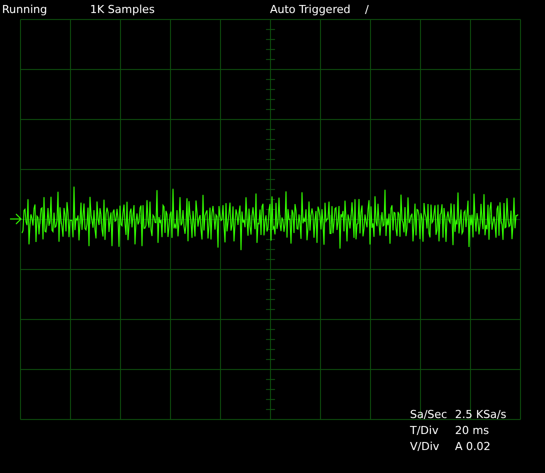 The width and height of the screenshot is (545, 473). Describe the element at coordinates (425, 447) in the screenshot. I see `readout-label: V/Div` at that location.